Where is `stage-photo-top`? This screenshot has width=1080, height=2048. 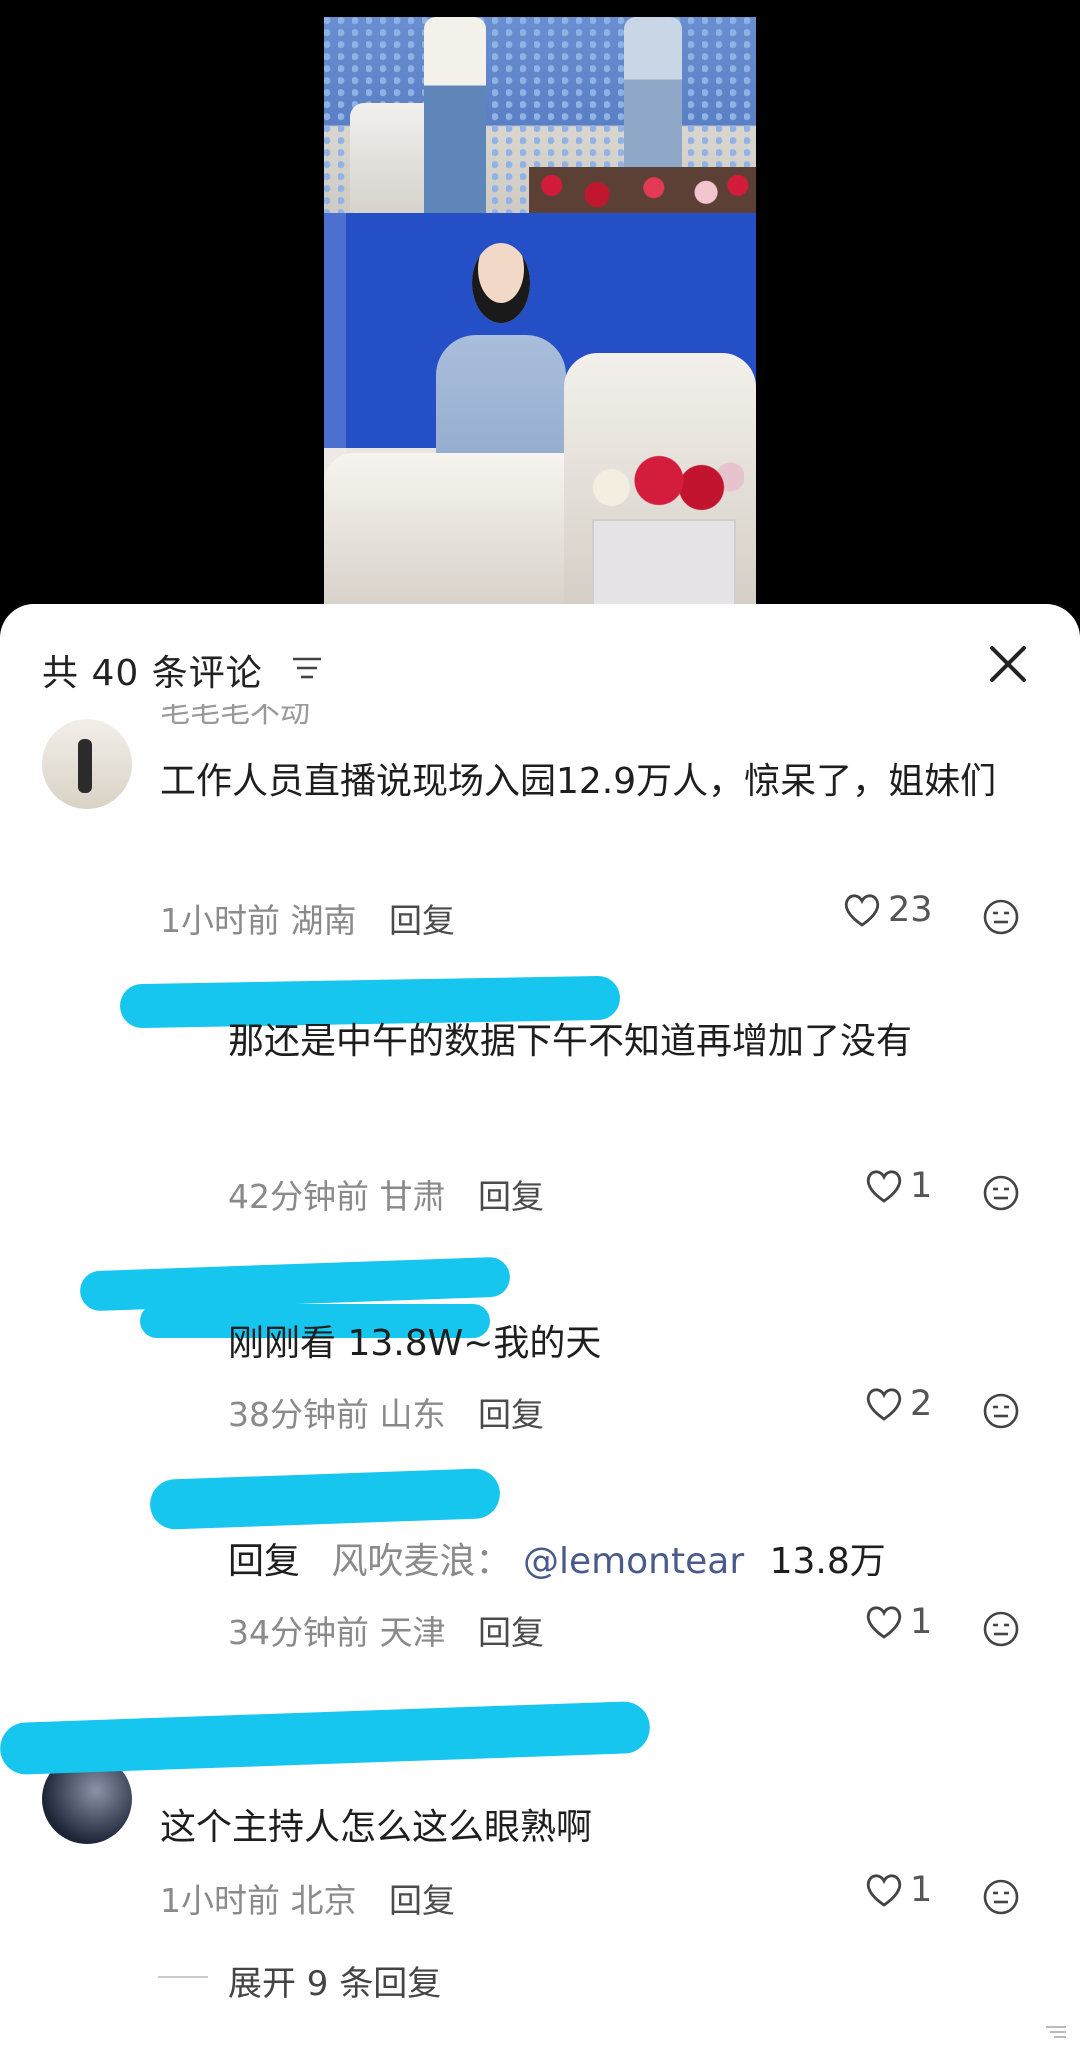
stage-photo-top is located at coordinates (540, 115).